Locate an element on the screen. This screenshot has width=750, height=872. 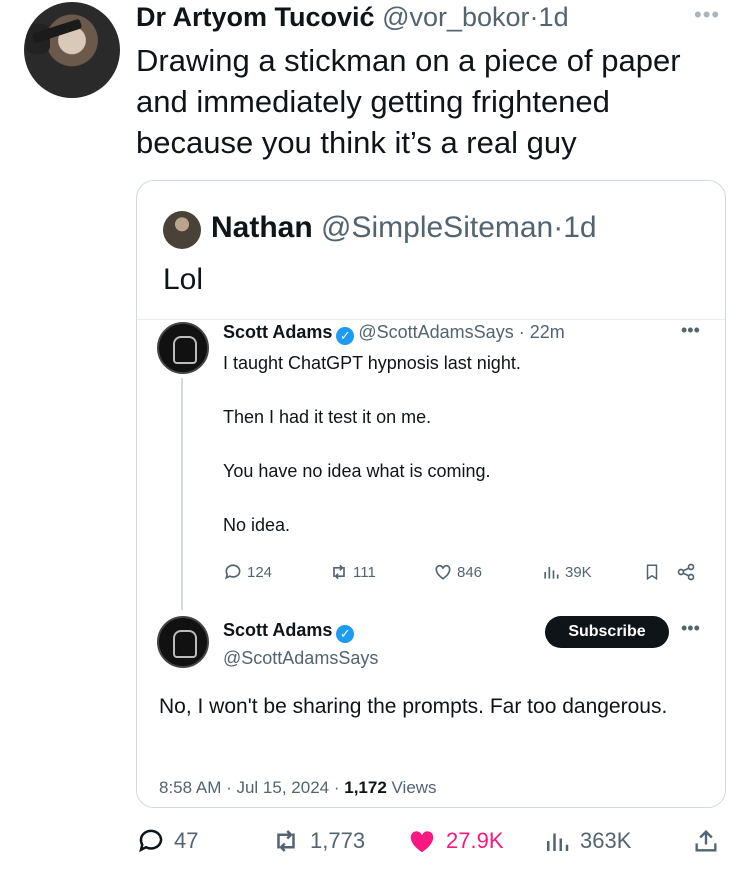
screenshot-header: Scott Adams ✓ @ScottAdamsSays · 22m is located at coordinates (394, 333).